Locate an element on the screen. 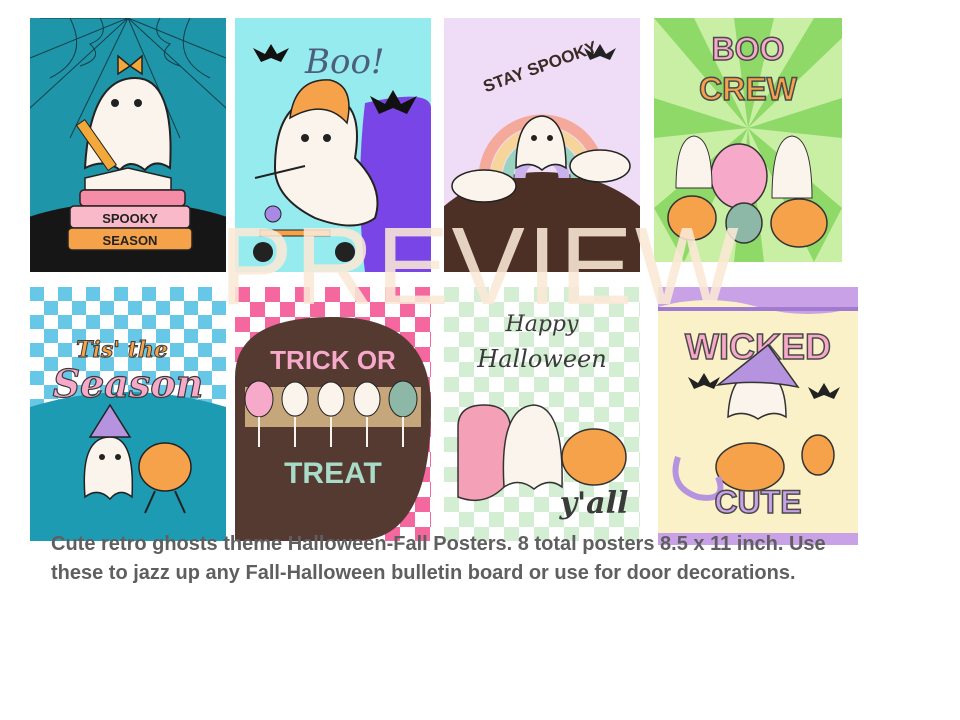 This screenshot has width=960, height=720. poster-boo-art: Boo! is located at coordinates (333, 145).